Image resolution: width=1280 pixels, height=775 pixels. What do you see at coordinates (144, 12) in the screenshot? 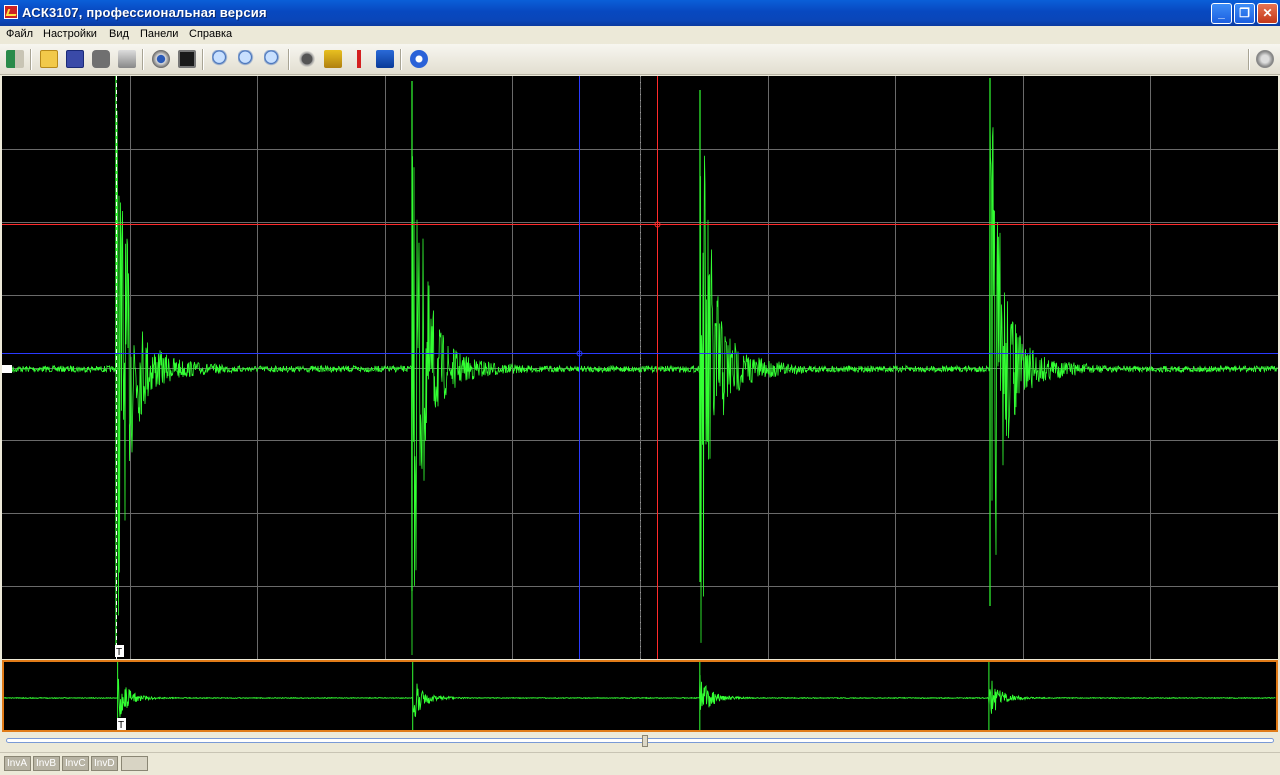
I see `window-title: АСК3107, профессиональная версия` at bounding box center [144, 12].